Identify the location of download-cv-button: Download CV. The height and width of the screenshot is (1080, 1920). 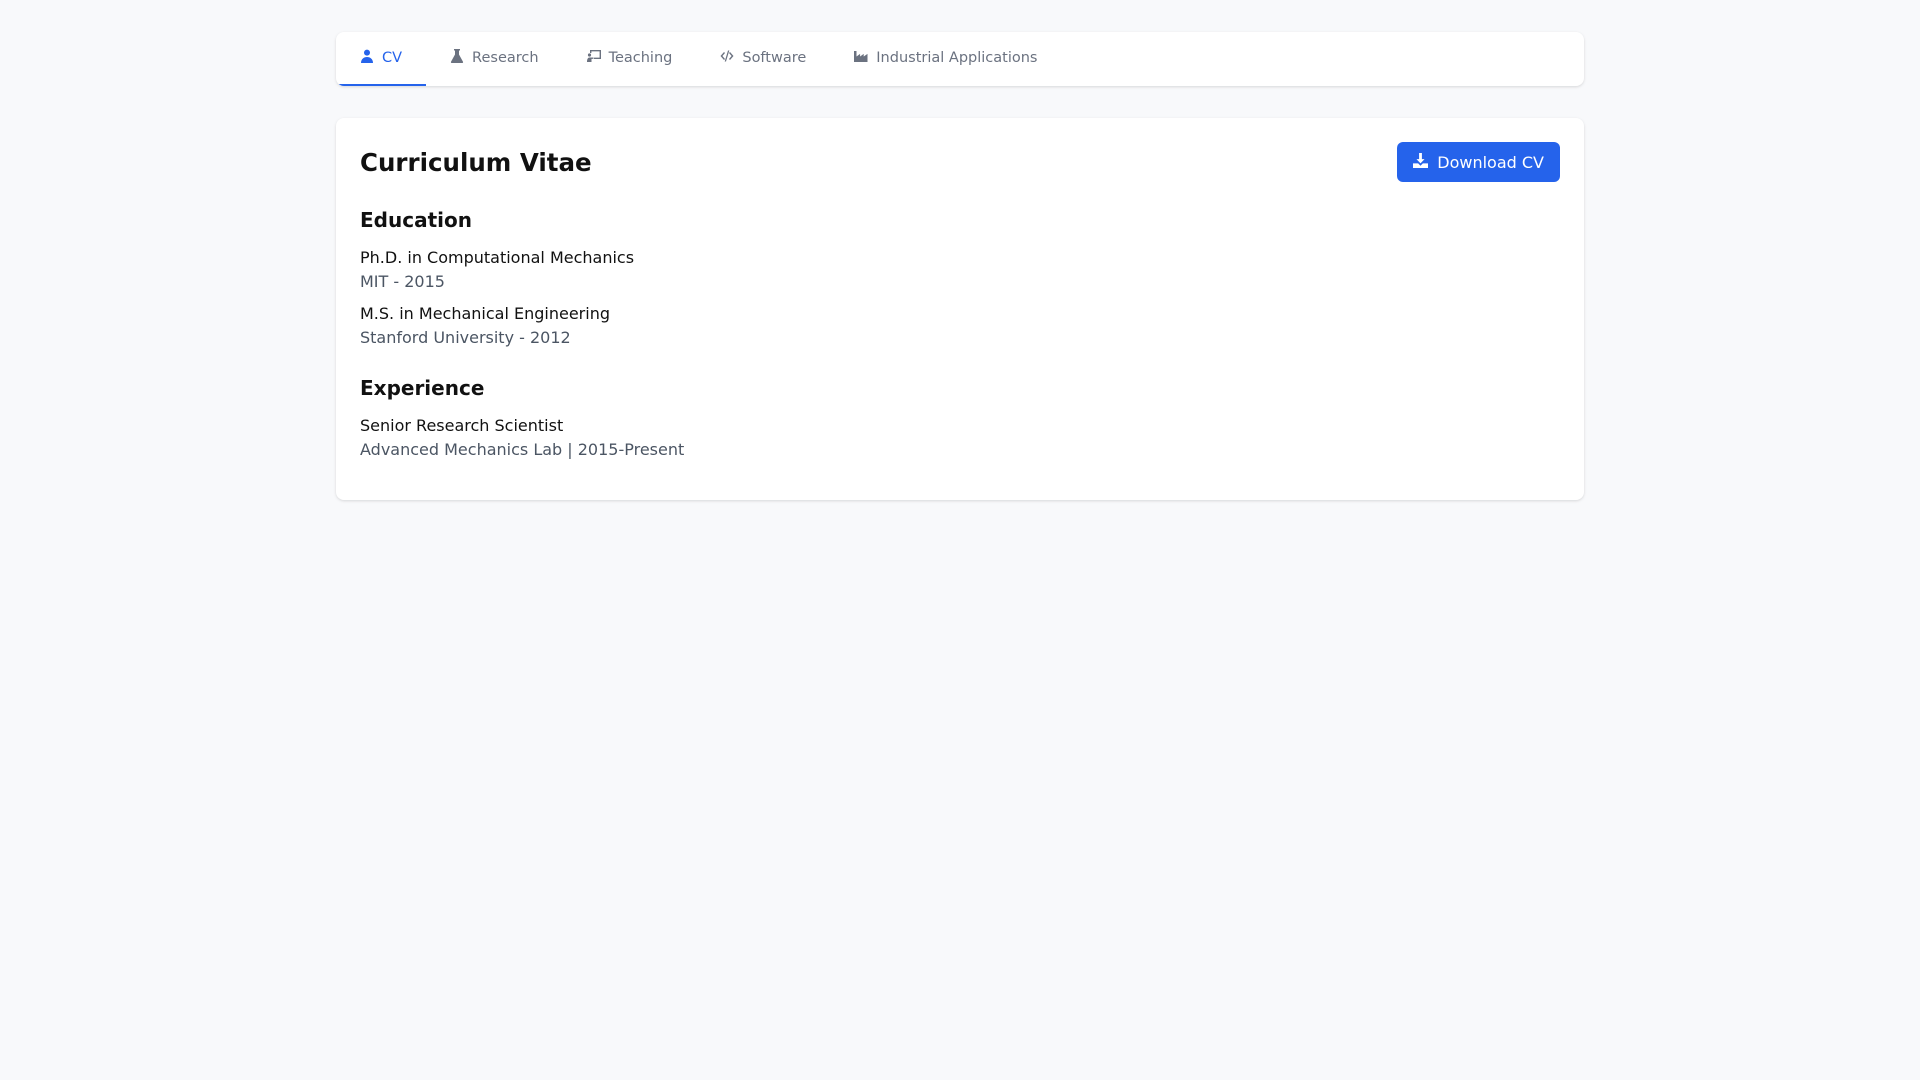
(1478, 162).